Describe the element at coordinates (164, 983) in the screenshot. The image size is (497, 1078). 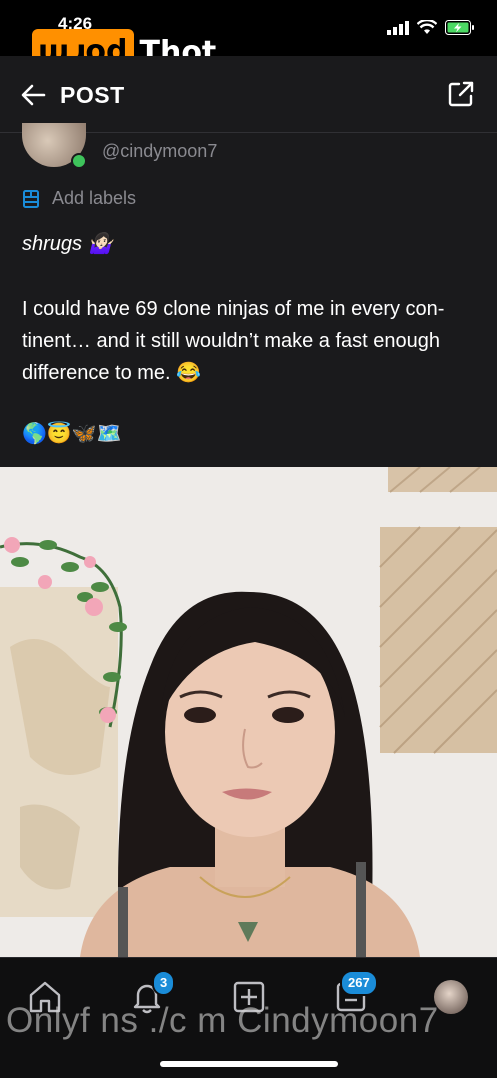
I see `notifications-badge: 3` at that location.